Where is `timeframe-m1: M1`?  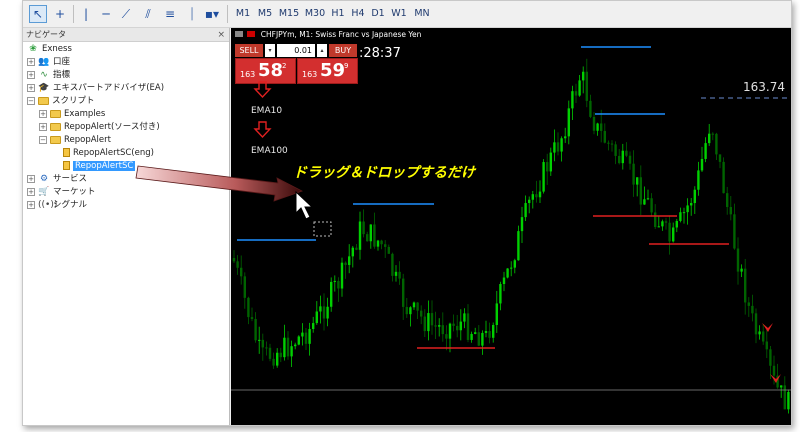 timeframe-m1: M1 is located at coordinates (243, 14).